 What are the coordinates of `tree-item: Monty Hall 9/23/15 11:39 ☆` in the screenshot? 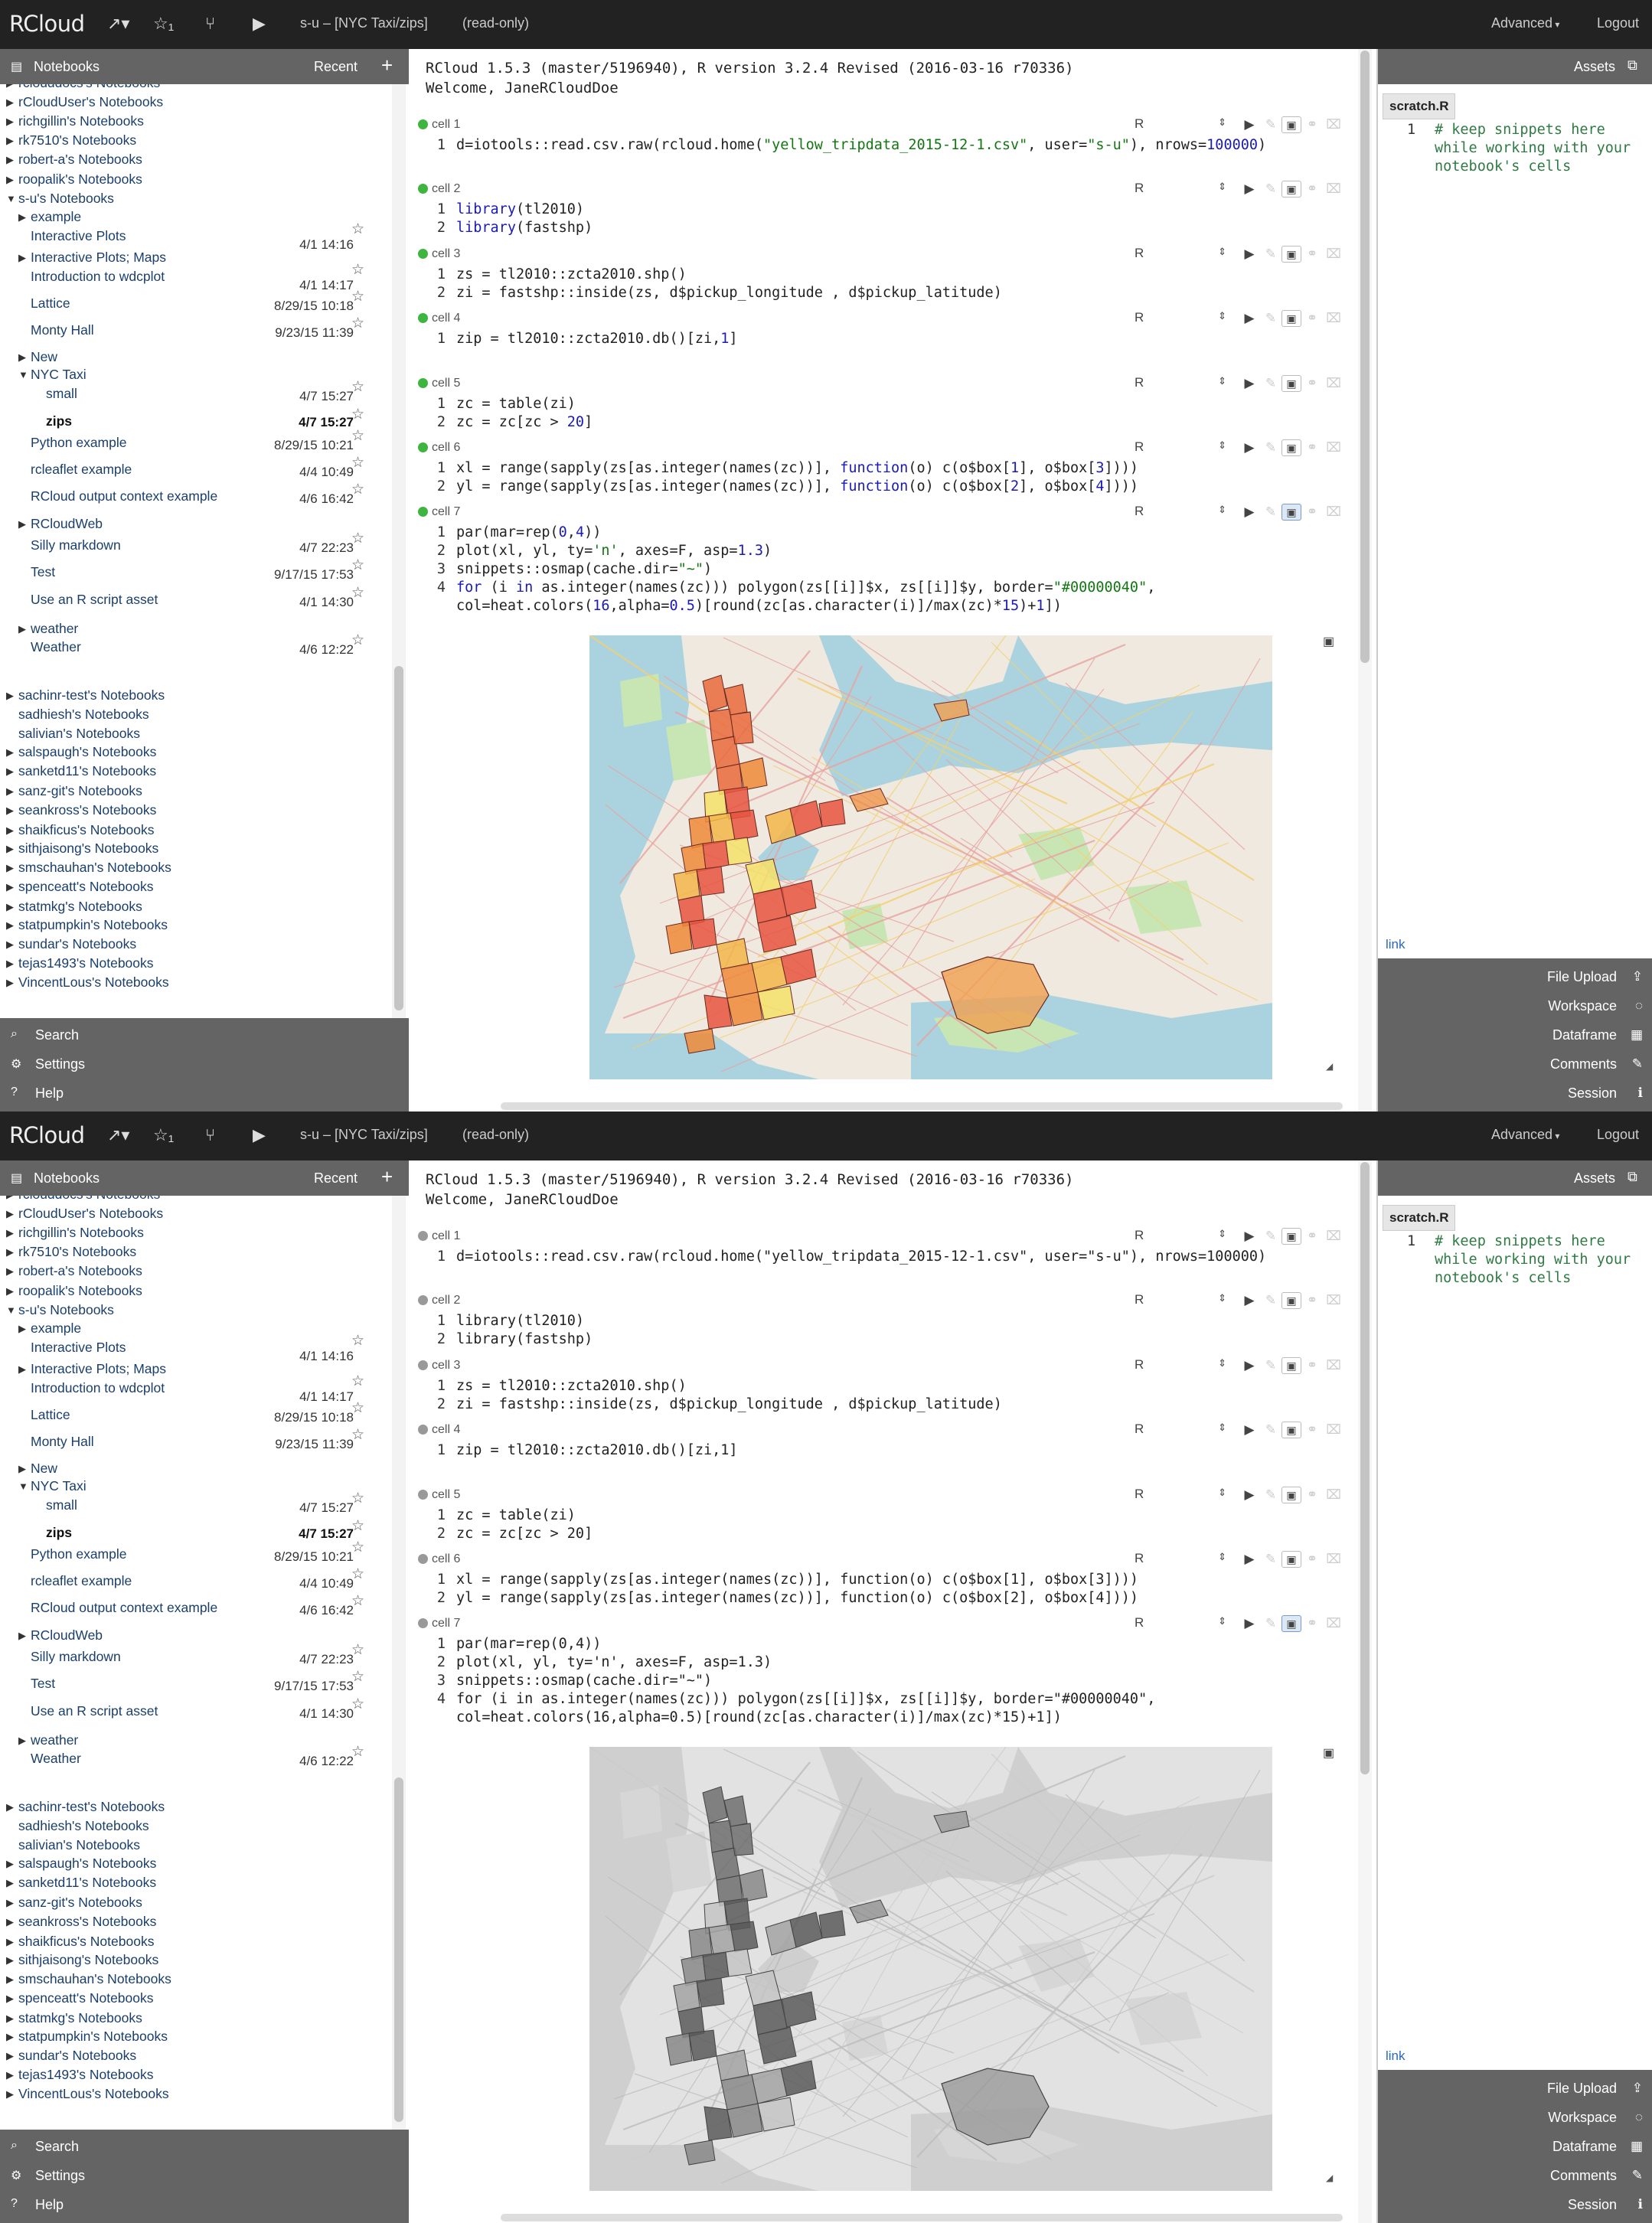 It's located at (195, 1439).